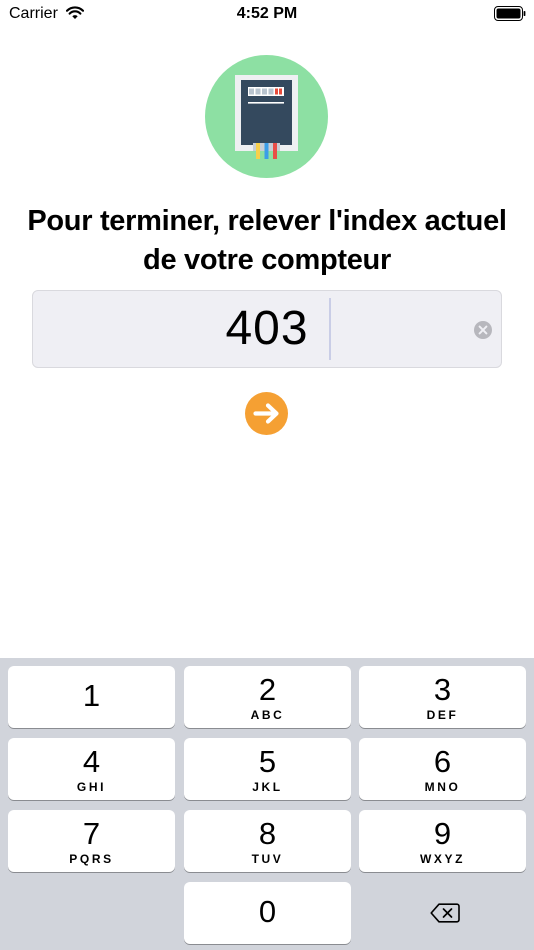  What do you see at coordinates (442, 761) in the screenshot?
I see `key-digit: 6` at bounding box center [442, 761].